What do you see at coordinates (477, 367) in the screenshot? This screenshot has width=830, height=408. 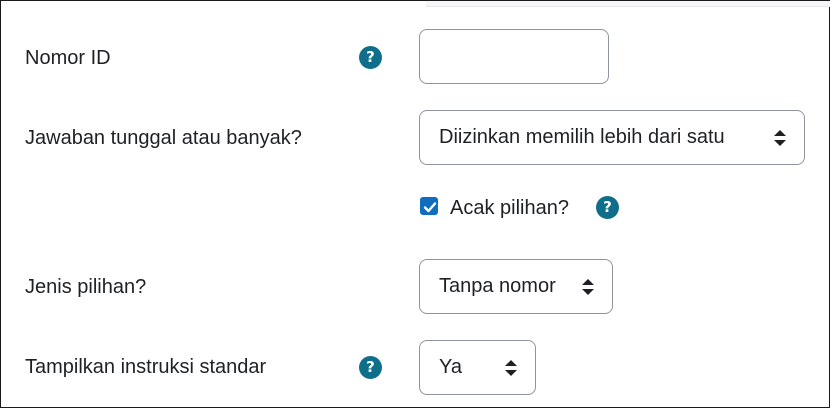 I see `show-instructions-select: Ya` at bounding box center [477, 367].